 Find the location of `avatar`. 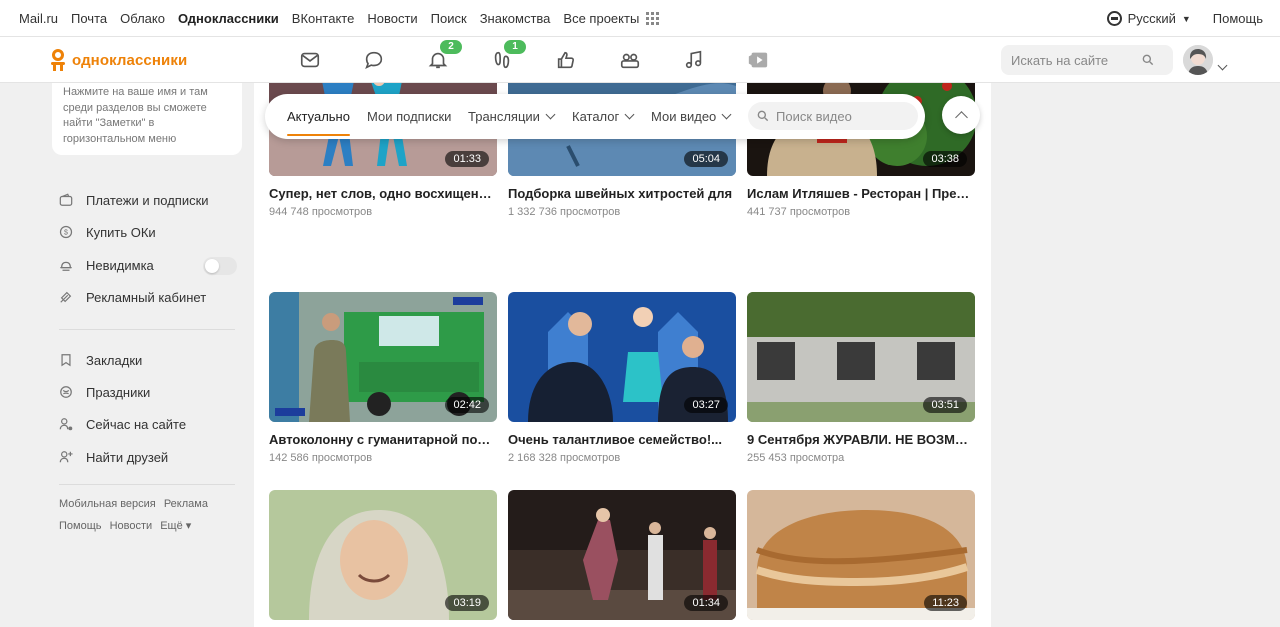

avatar is located at coordinates (1198, 60).